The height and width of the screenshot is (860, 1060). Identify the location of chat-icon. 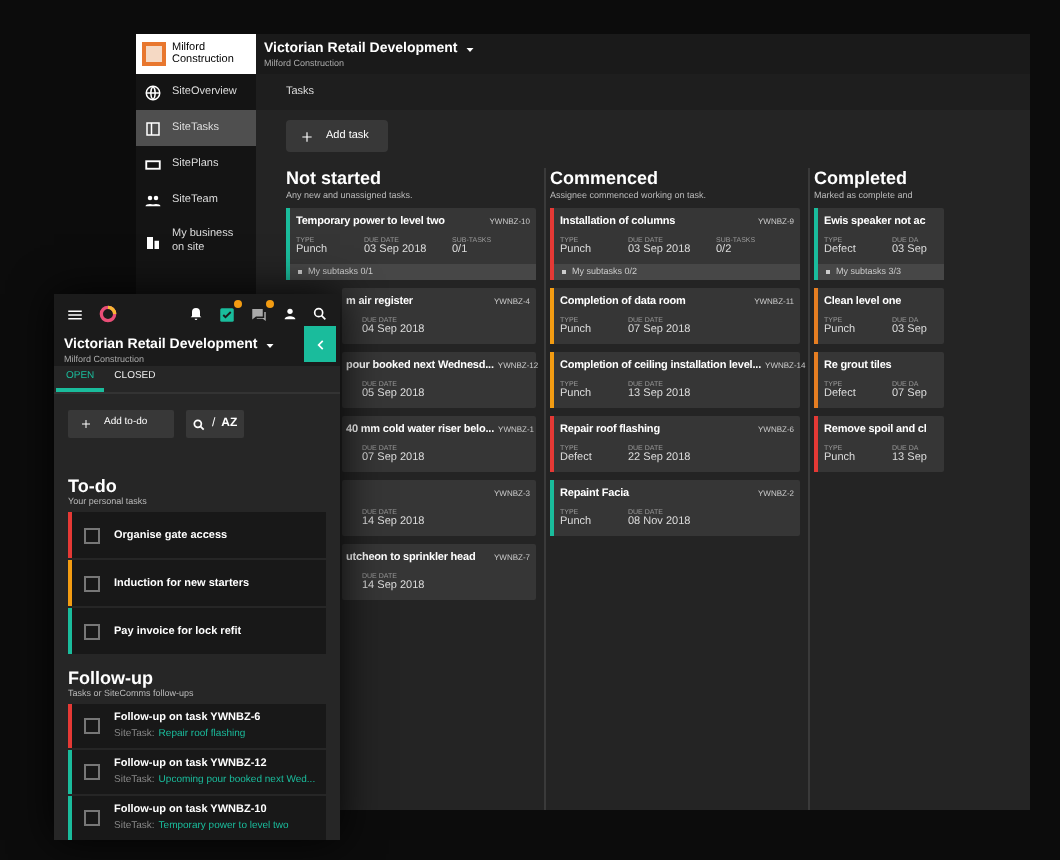
(259, 314).